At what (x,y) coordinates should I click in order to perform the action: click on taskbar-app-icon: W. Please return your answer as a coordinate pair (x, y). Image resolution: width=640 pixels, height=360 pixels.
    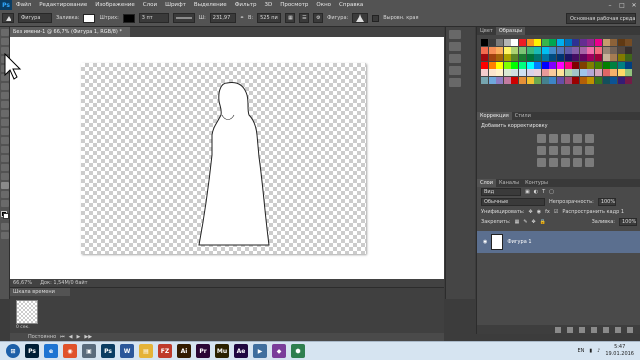
    Looking at the image, I should click on (127, 351).